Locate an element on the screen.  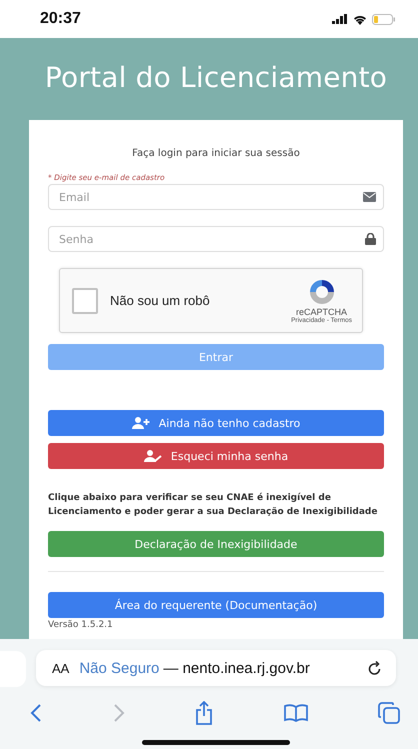
lock-icon is located at coordinates (370, 239).